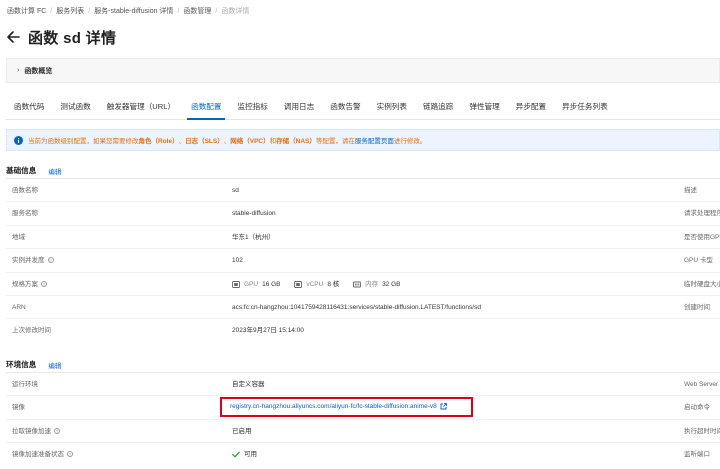 This screenshot has height=469, width=720. Describe the element at coordinates (296, 141) in the screenshot. I see `notice-nas: 存储（NAS）` at that location.